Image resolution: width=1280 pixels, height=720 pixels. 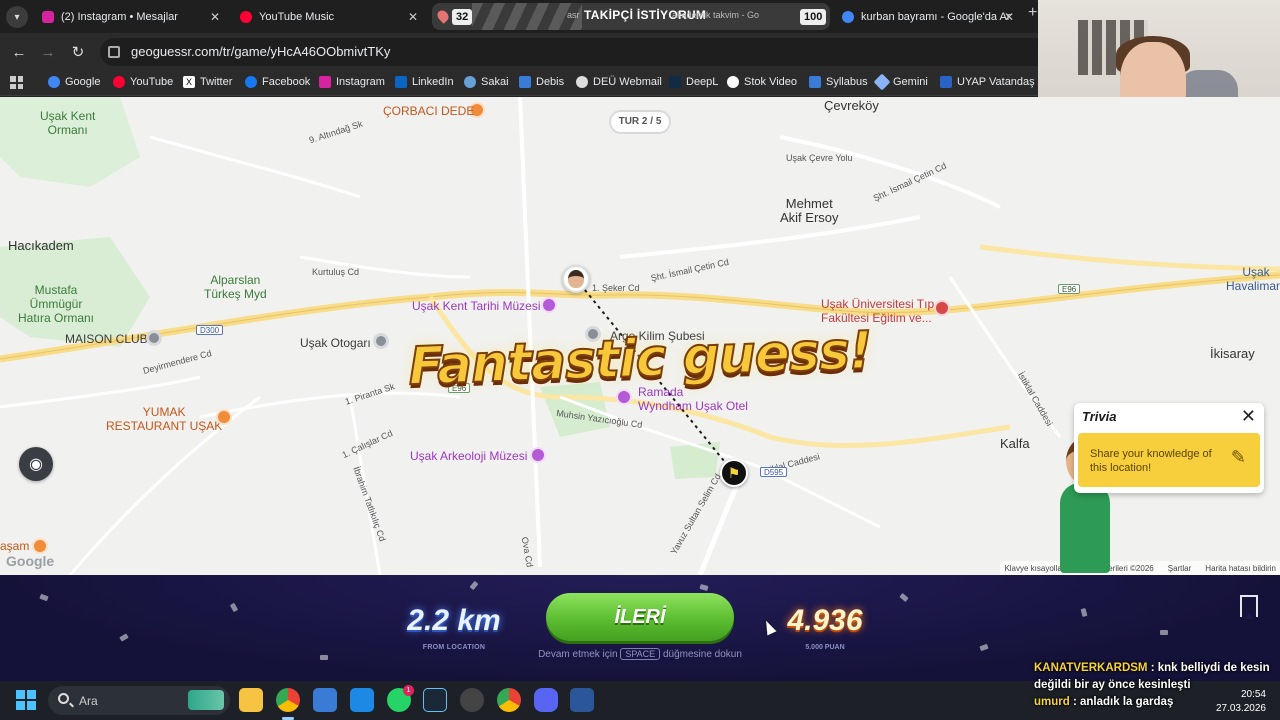 What do you see at coordinates (900, 82) in the screenshot?
I see `bookmark-gemini: Gemini` at bounding box center [900, 82].